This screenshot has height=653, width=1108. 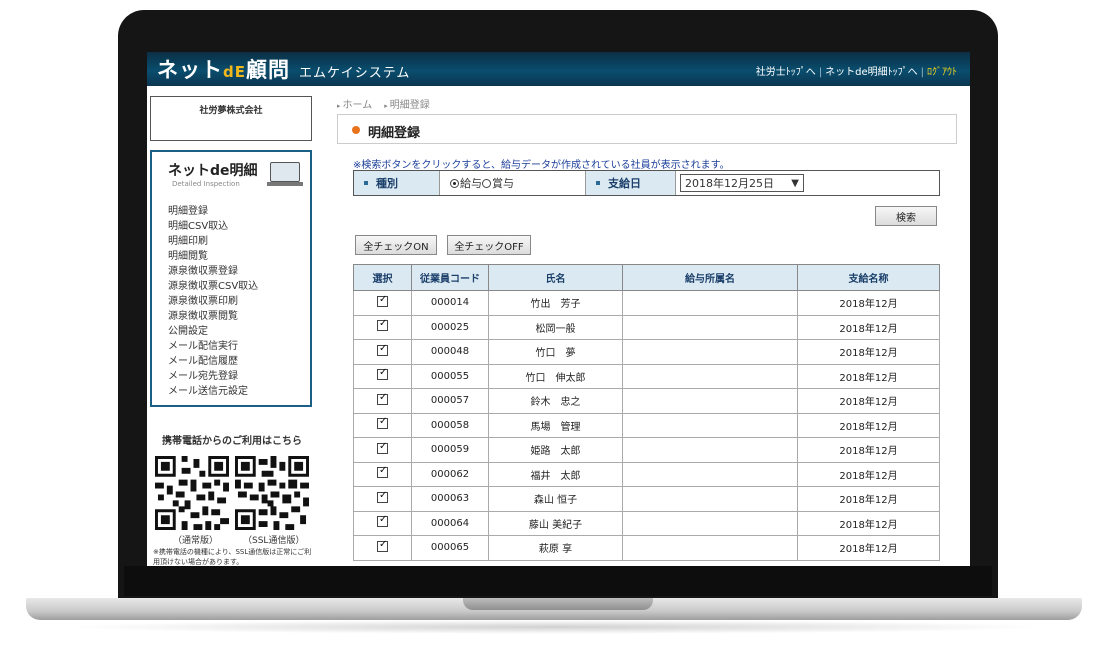 What do you see at coordinates (231, 111) in the screenshot?
I see `sidebar-company-name: 社労夢株式会社` at bounding box center [231, 111].